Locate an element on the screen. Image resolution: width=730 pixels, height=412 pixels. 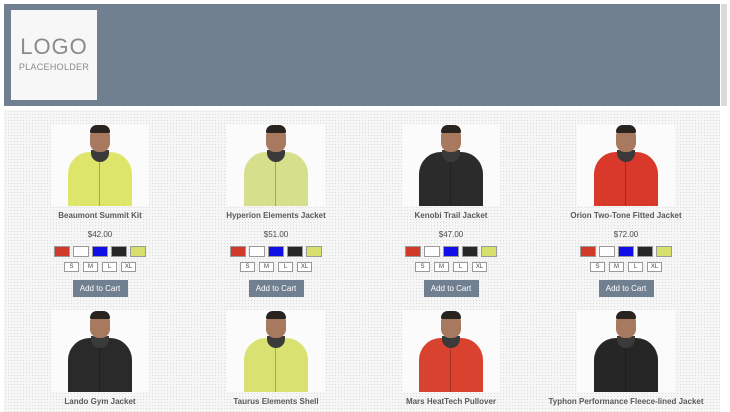
product-name: Mars HeatTech Pullover is located at coordinates (451, 402).